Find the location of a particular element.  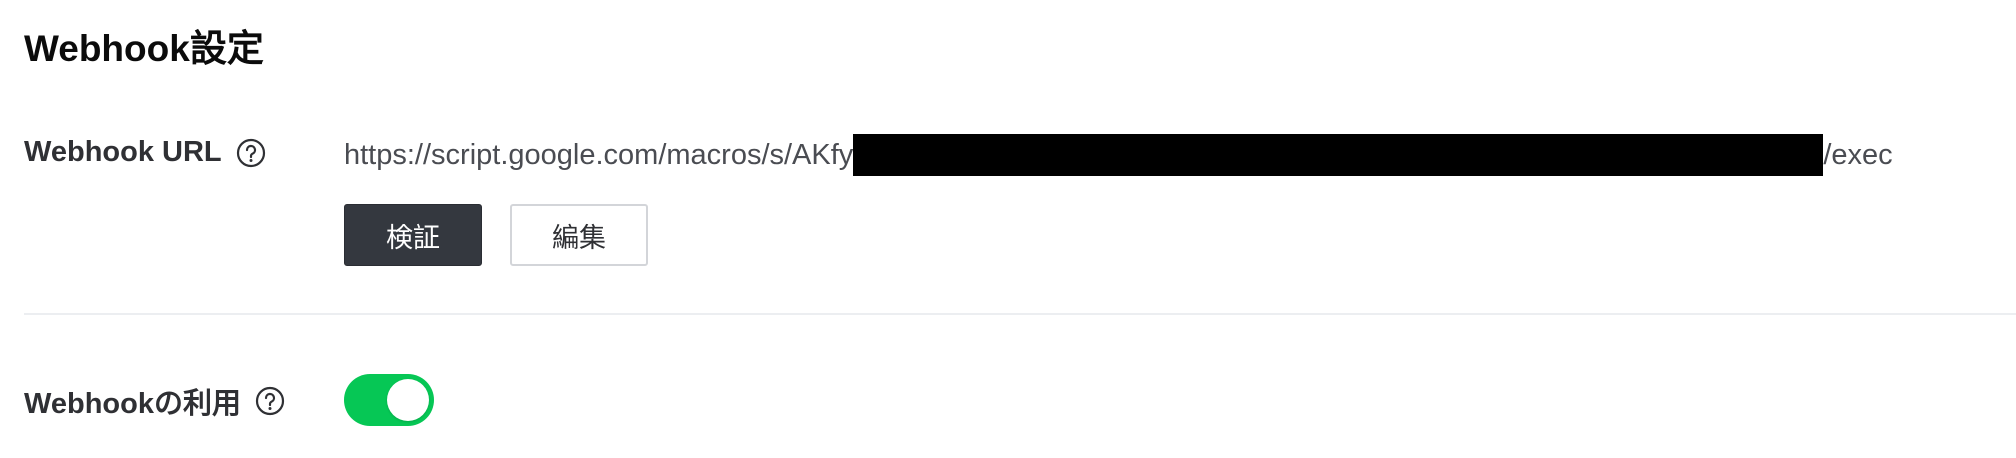

section-title: Webhook設定 is located at coordinates (144, 48).